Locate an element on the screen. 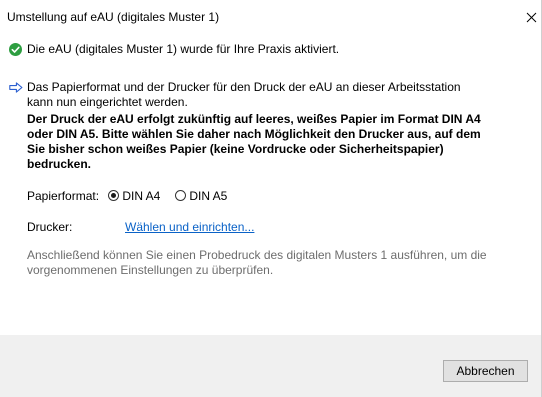 The width and height of the screenshot is (542, 397). close-button is located at coordinates (532, 16).